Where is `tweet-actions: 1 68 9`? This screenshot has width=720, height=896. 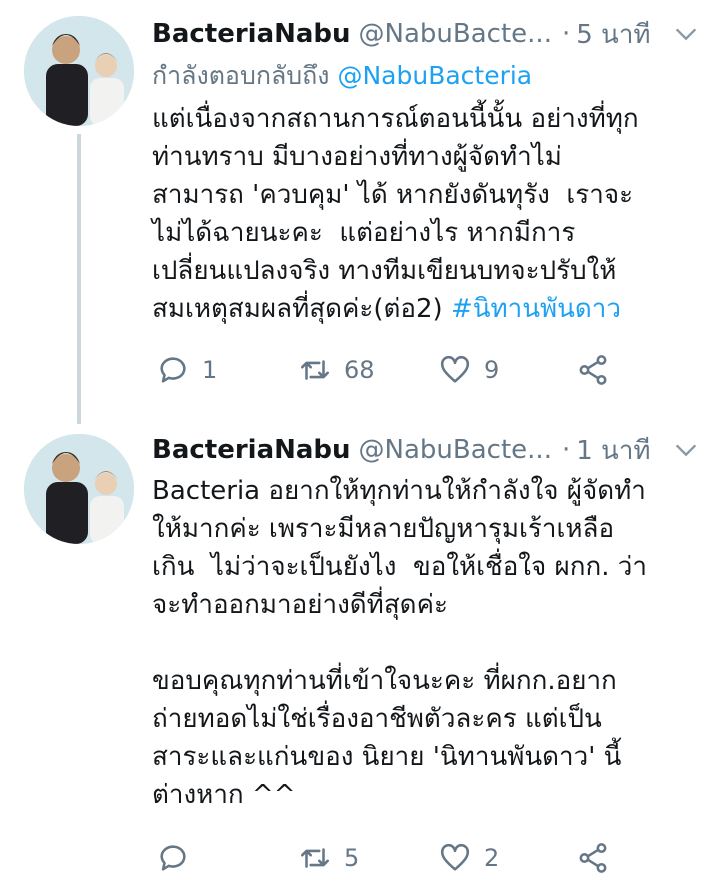 tweet-actions: 1 68 9 is located at coordinates (428, 370).